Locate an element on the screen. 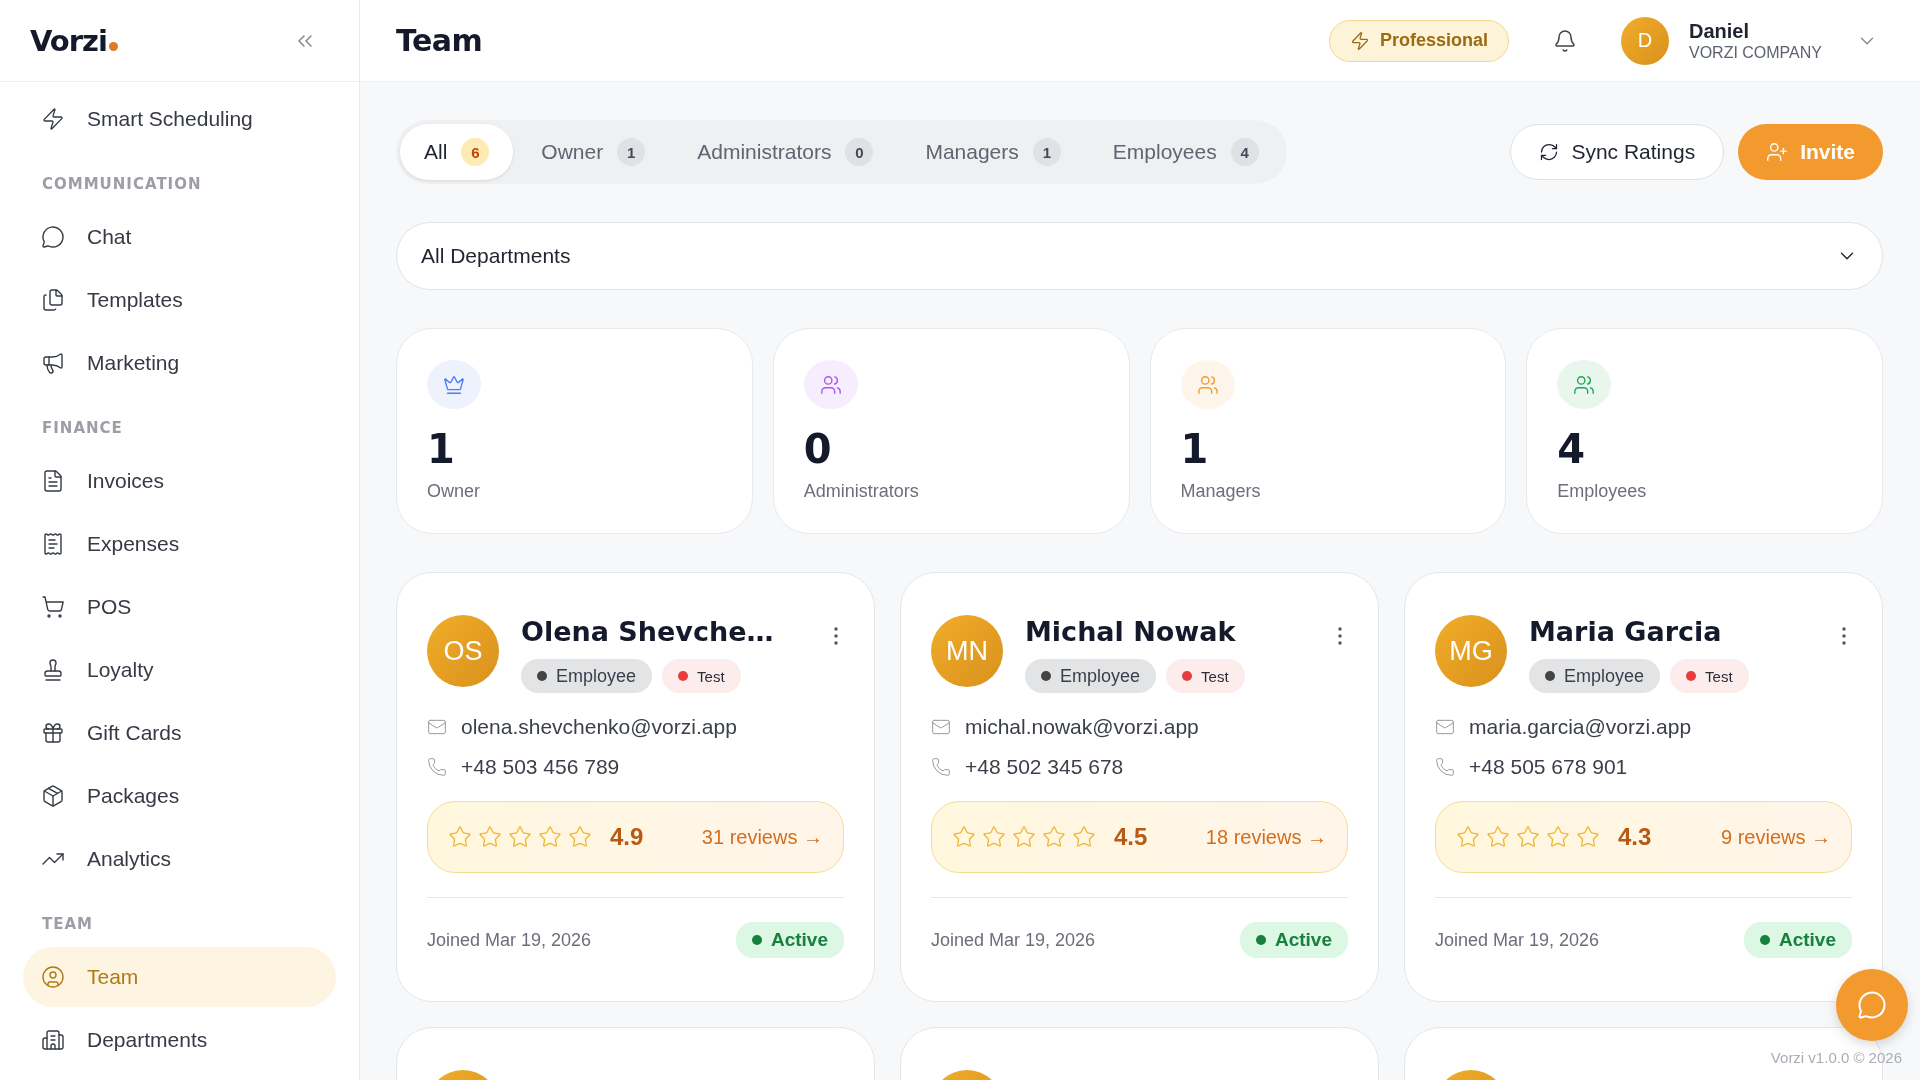  user-name: Daniel is located at coordinates (1719, 30).